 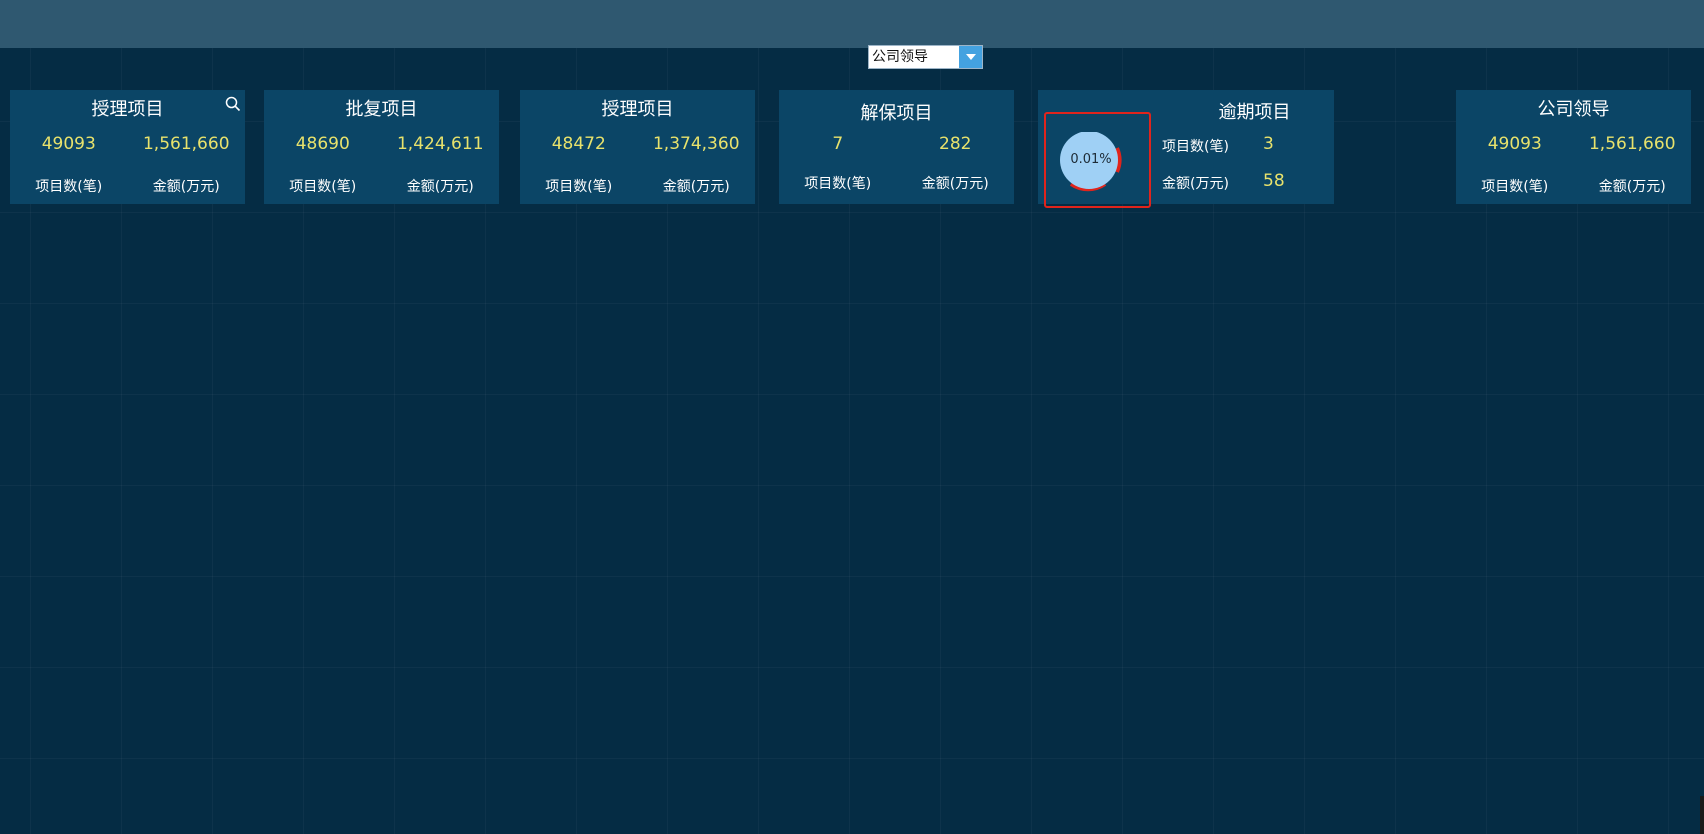 I want to click on project-amount: 1,374,360, so click(x=696, y=144).